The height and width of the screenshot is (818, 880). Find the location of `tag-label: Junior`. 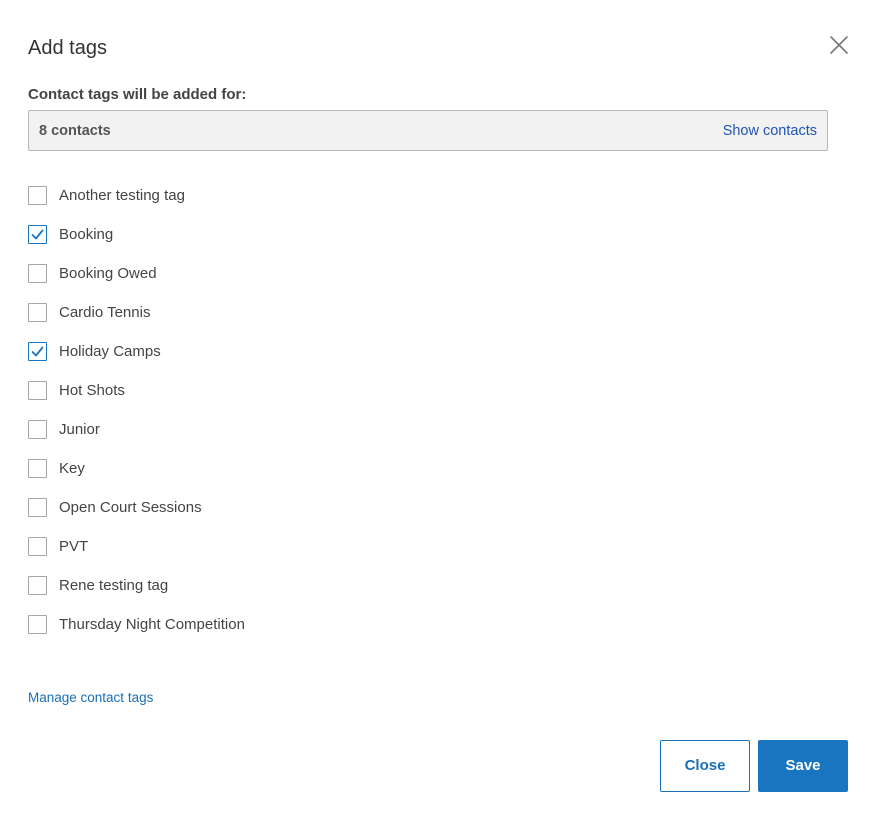

tag-label: Junior is located at coordinates (79, 429).